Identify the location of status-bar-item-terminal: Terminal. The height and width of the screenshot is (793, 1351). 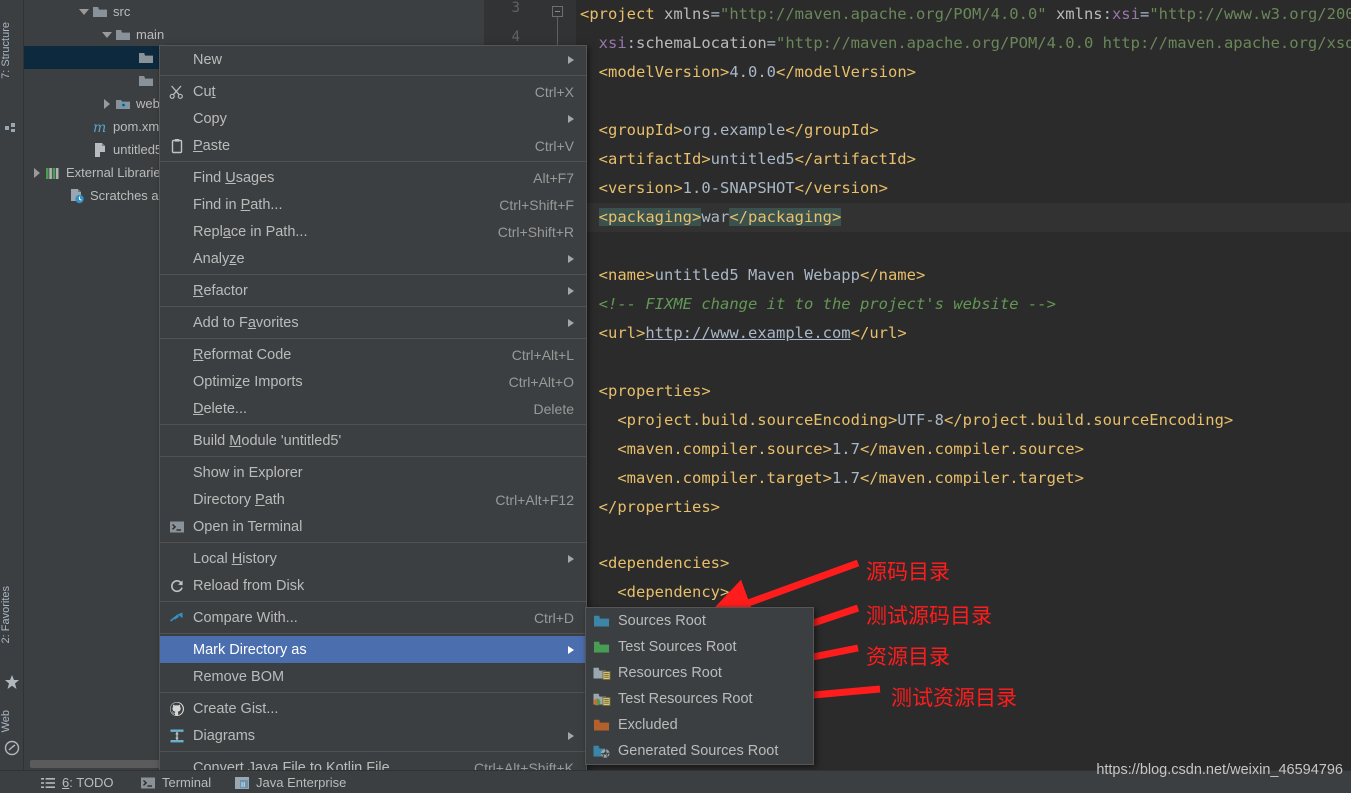
(175, 782).